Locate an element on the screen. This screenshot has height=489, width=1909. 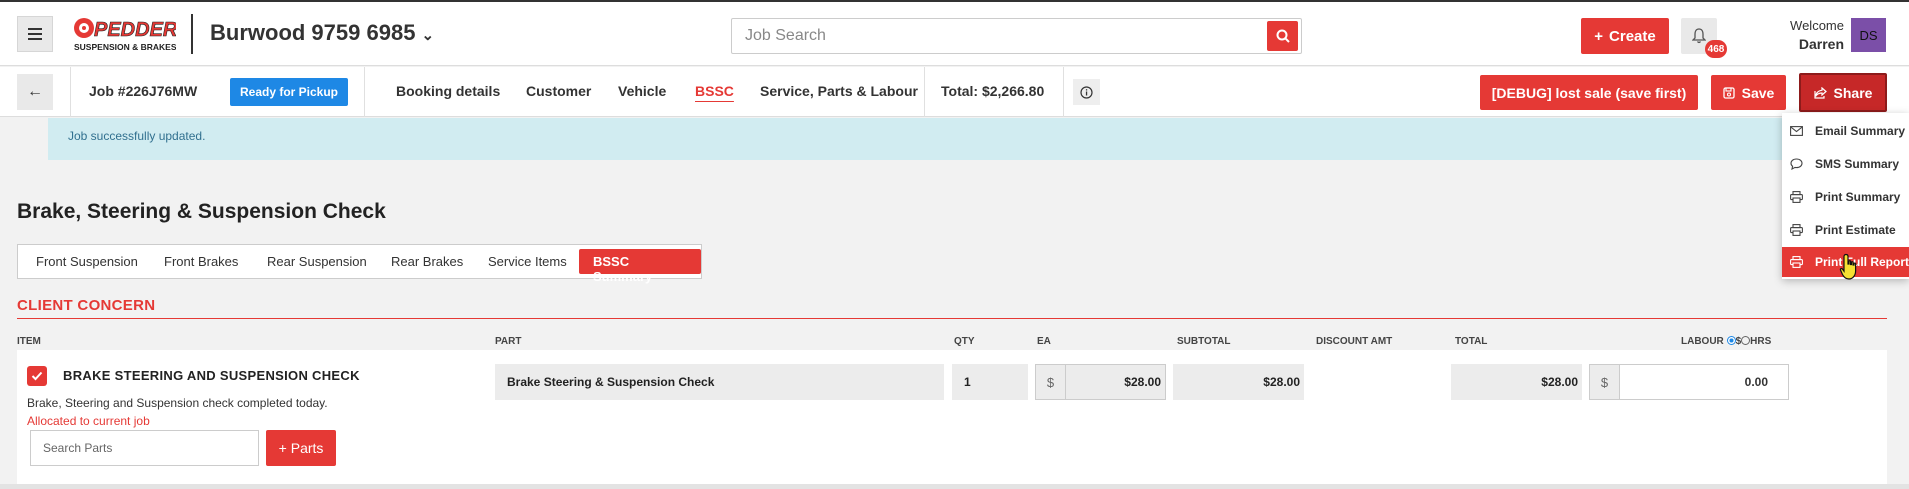
notification-badge: 468 is located at coordinates (1716, 49).